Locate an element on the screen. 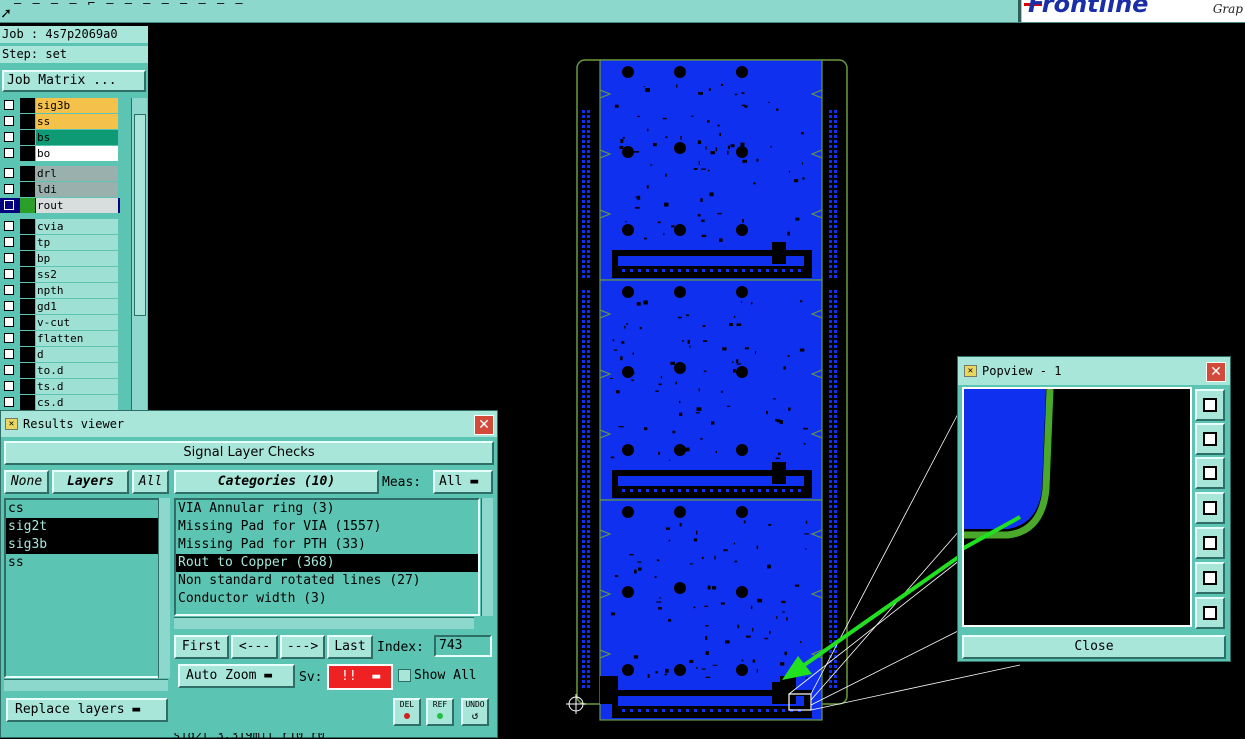  category-item: Missing Pad for VIA (1557) is located at coordinates (327, 527).